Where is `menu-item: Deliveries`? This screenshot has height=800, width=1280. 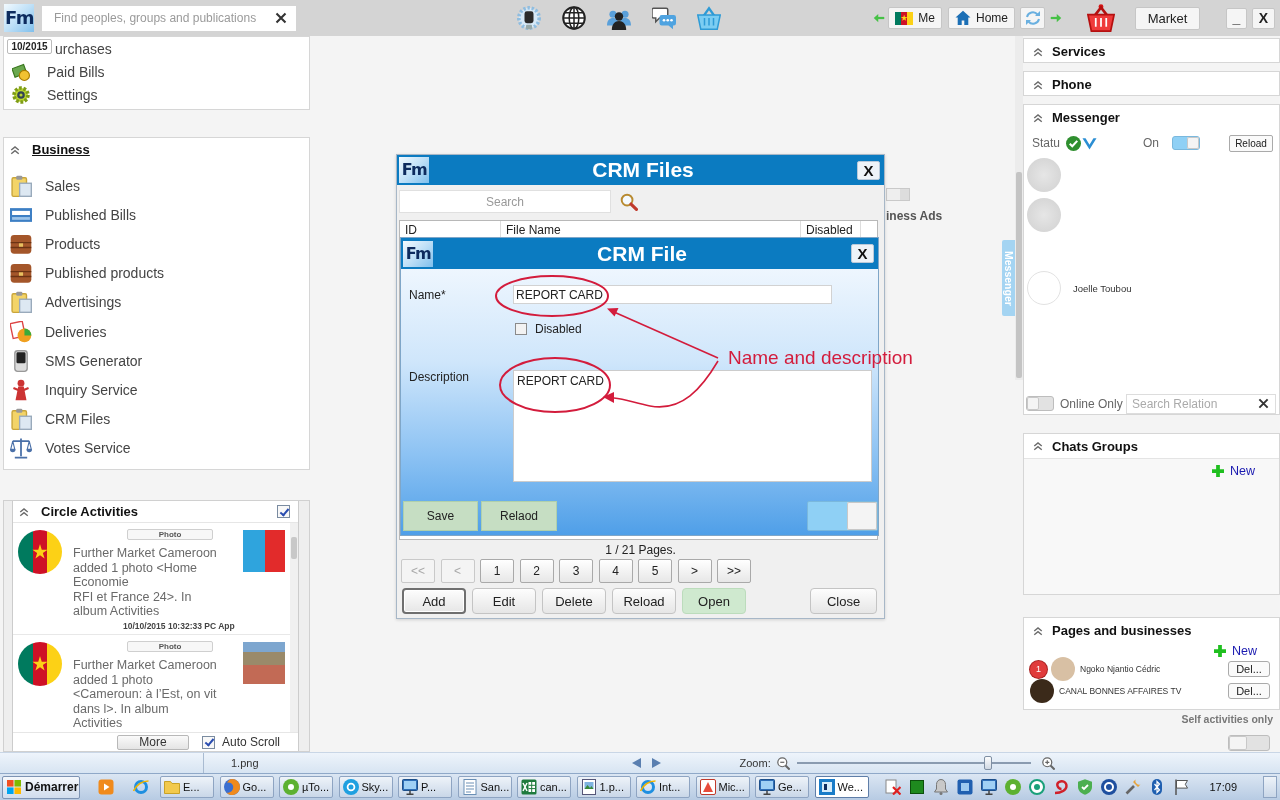 menu-item: Deliveries is located at coordinates (156, 331).